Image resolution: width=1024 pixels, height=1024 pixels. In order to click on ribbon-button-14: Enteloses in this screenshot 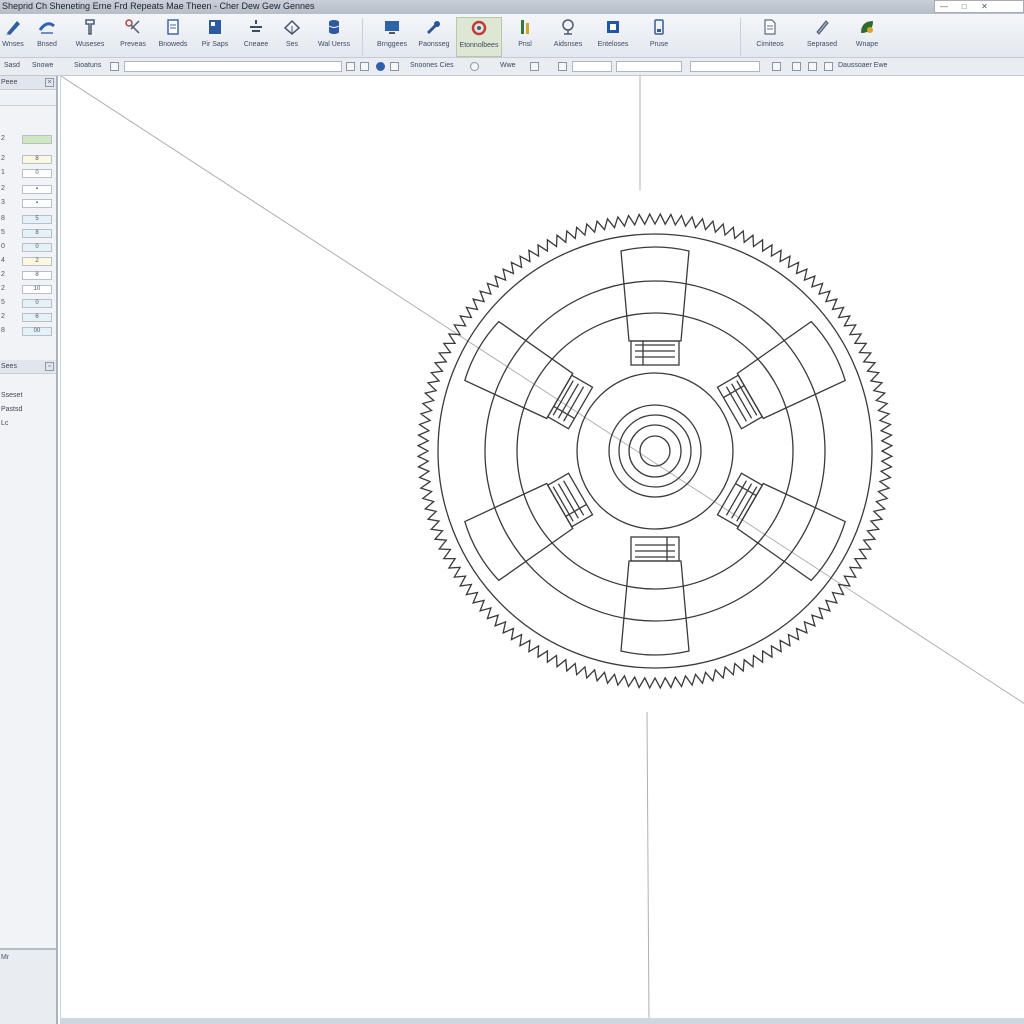, I will do `click(613, 37)`.